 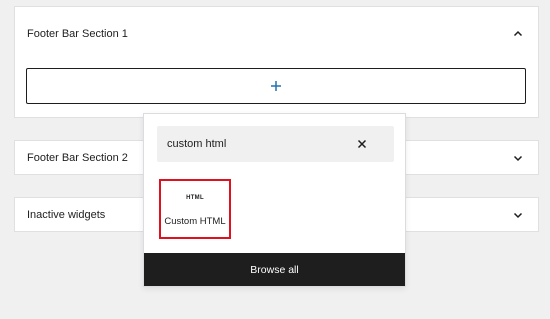 I want to click on add-block-button, so click(x=276, y=86).